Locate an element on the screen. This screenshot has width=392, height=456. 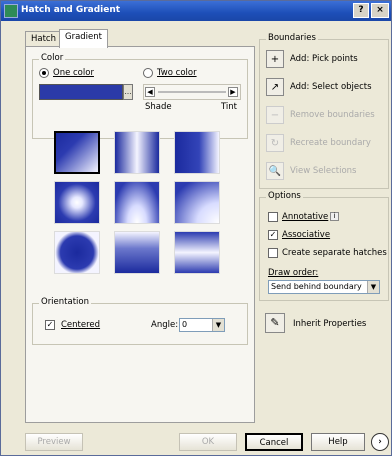
centered-checkbox: ✓ is located at coordinates (50, 325).